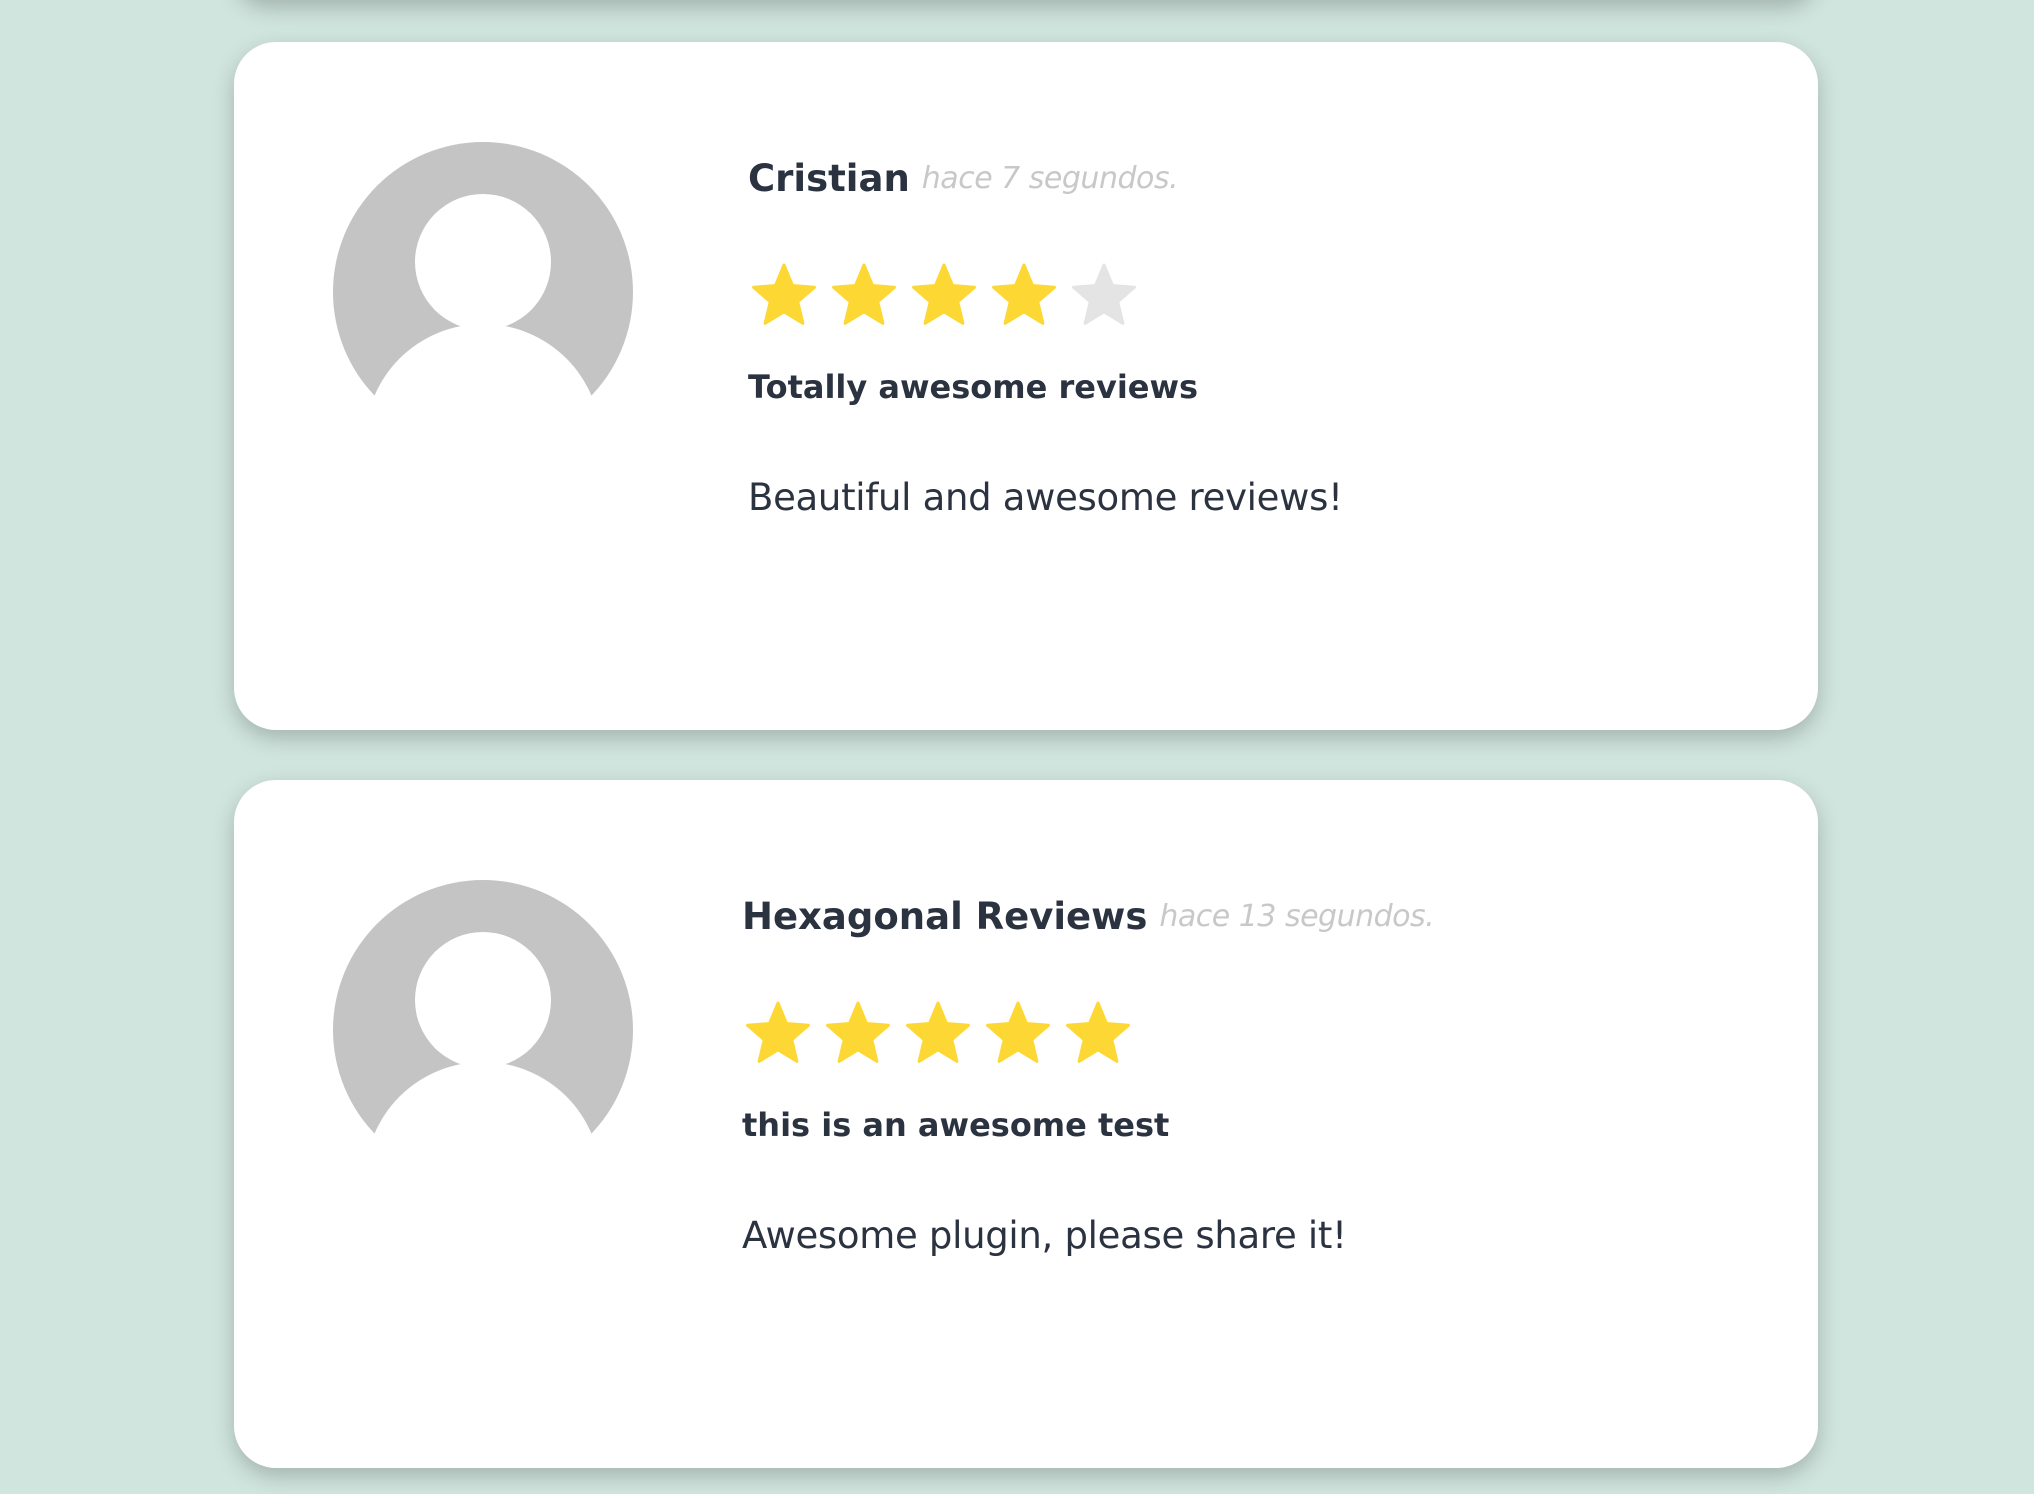  I want to click on review-timestamp: hace 13 segundos., so click(1297, 916).